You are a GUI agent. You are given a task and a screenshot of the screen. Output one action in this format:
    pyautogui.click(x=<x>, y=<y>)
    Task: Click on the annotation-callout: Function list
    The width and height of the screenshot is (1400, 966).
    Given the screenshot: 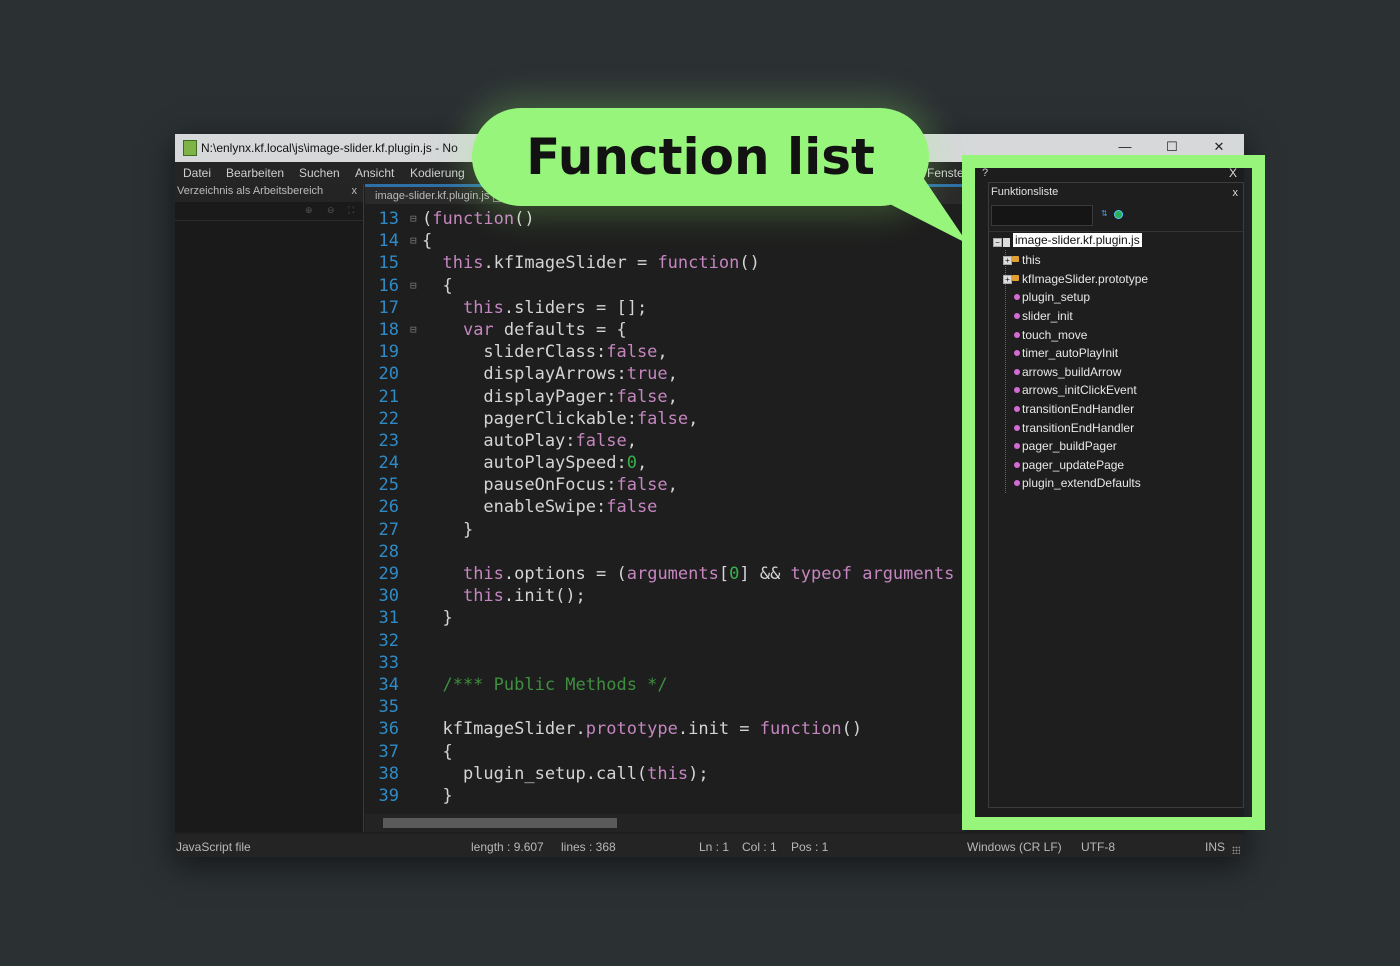 What is the action you would take?
    pyautogui.click(x=700, y=157)
    